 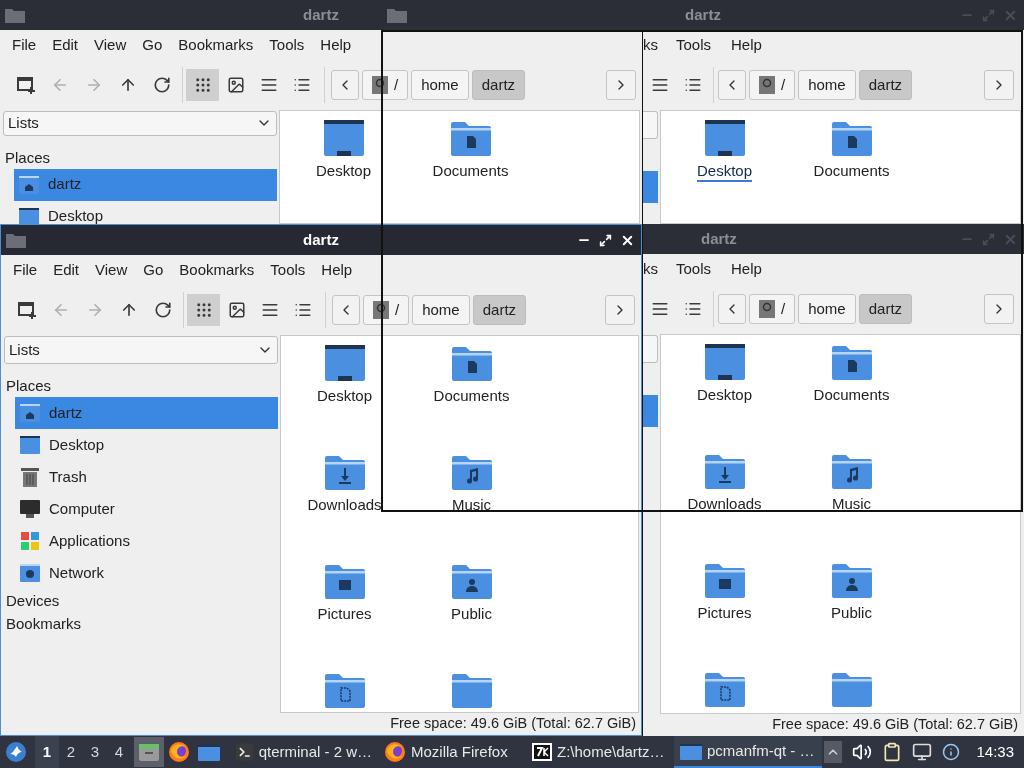 What do you see at coordinates (767, 309) in the screenshot?
I see `drive-icon` at bounding box center [767, 309].